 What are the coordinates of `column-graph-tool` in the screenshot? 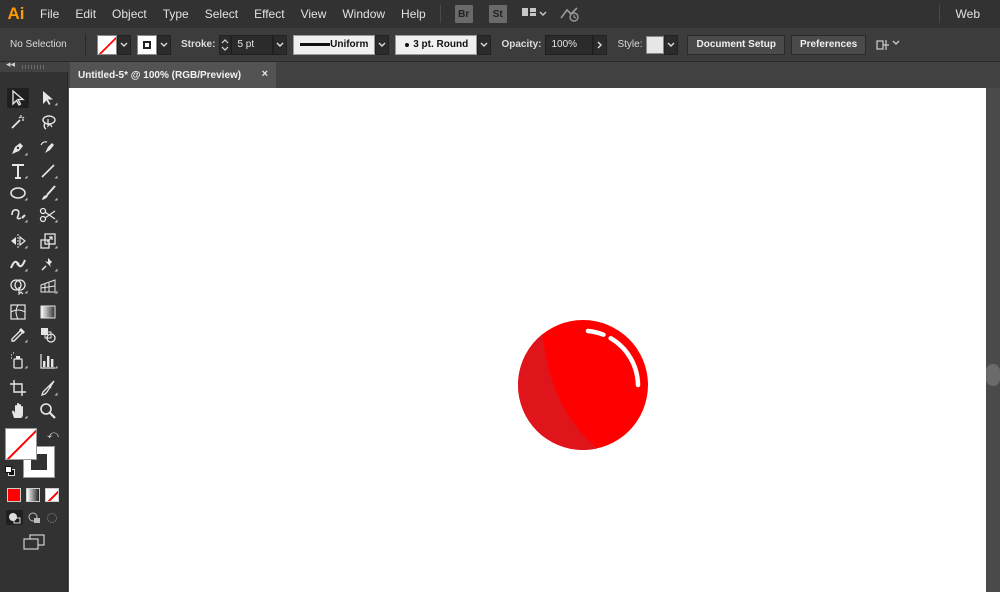 It's located at (48, 361).